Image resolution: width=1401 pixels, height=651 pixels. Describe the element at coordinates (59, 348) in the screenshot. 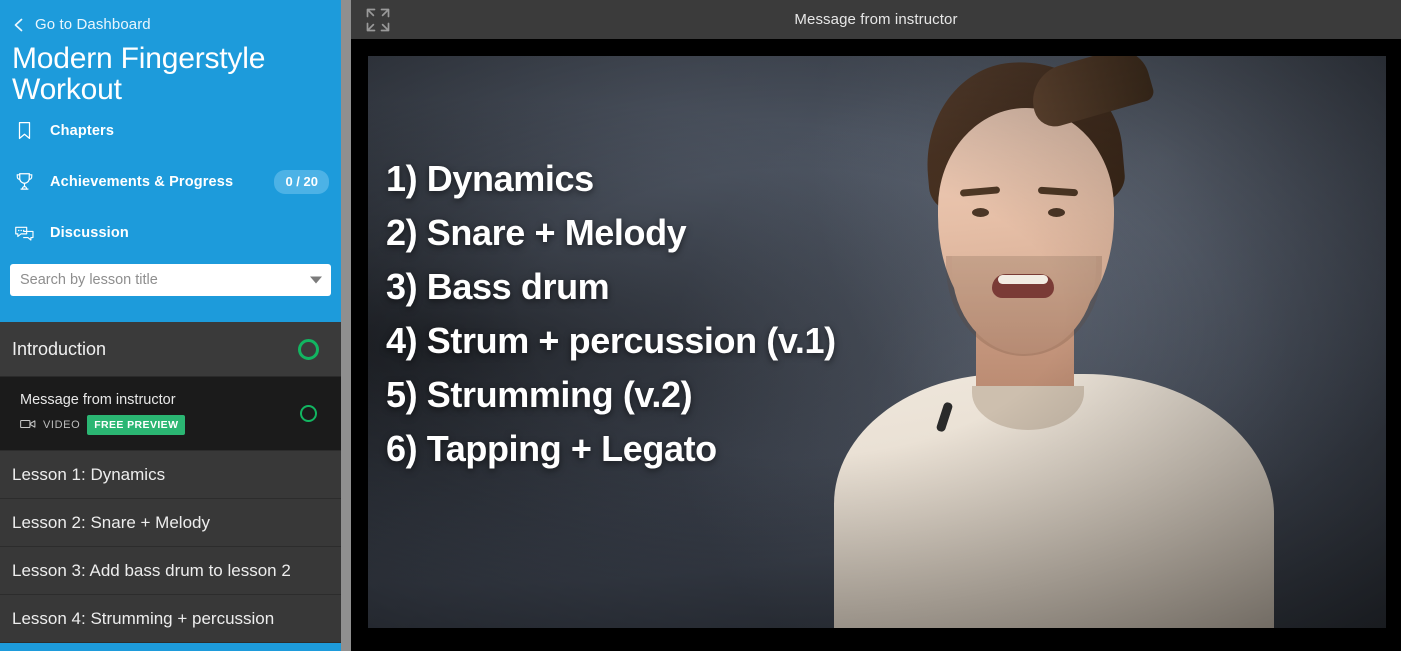

I see `section-title: Introduction` at that location.